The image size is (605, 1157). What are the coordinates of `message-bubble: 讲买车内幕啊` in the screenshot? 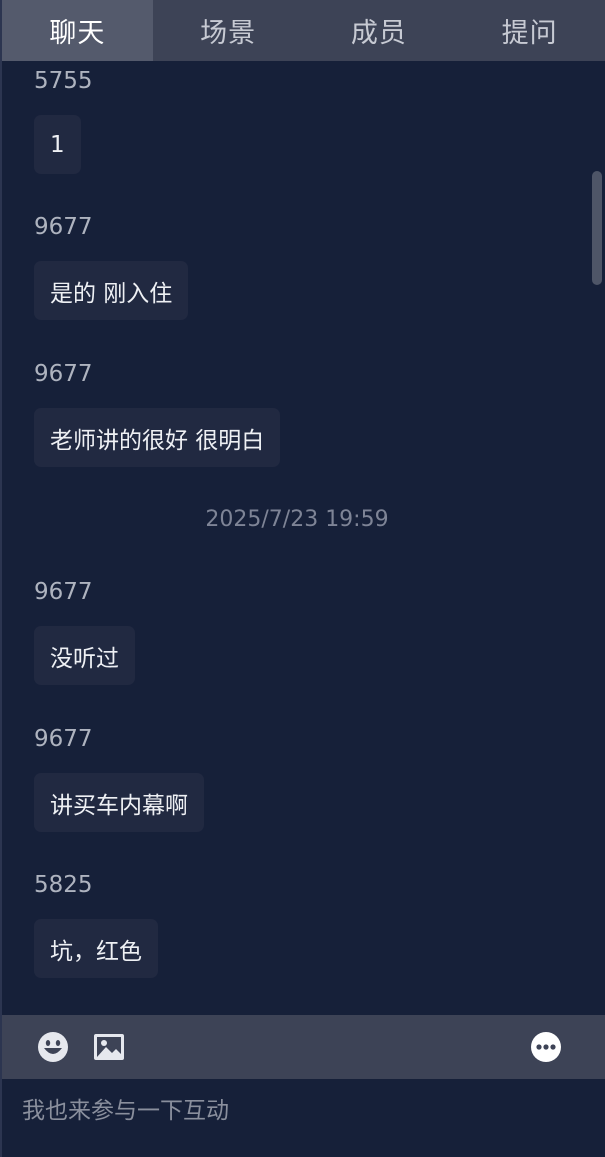 It's located at (119, 802).